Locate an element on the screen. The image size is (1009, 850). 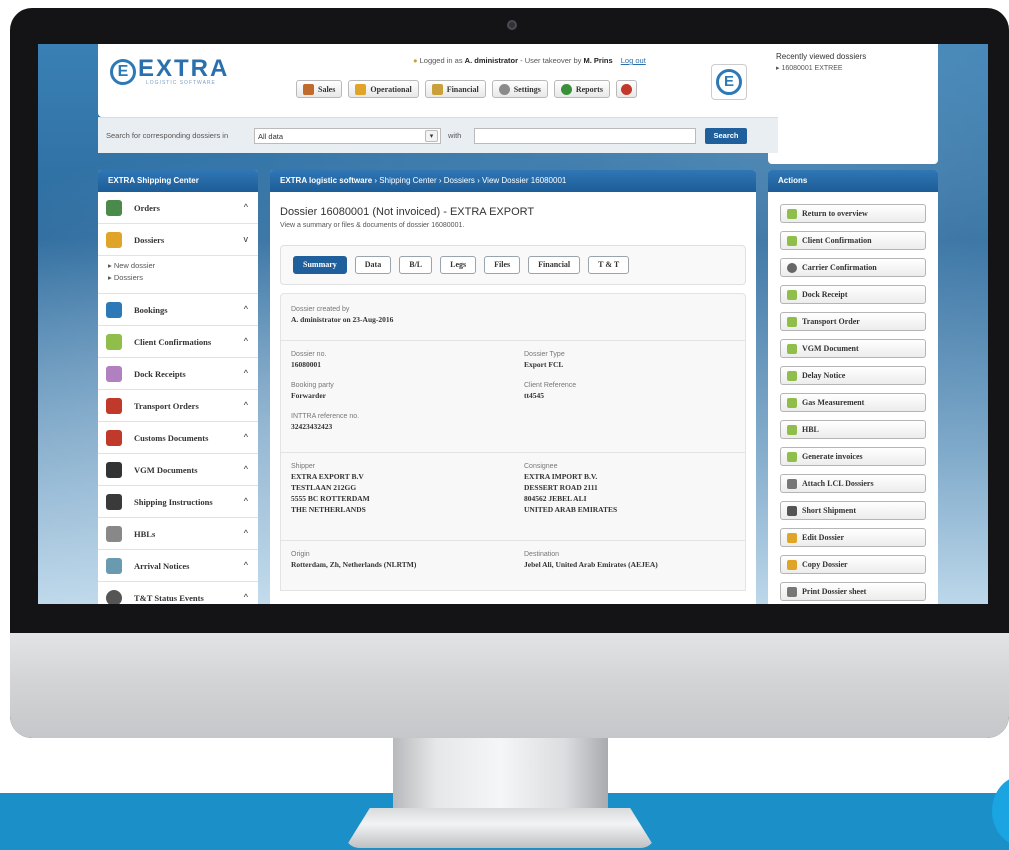
transport-order-button: Transport Order is located at coordinates (853, 321).